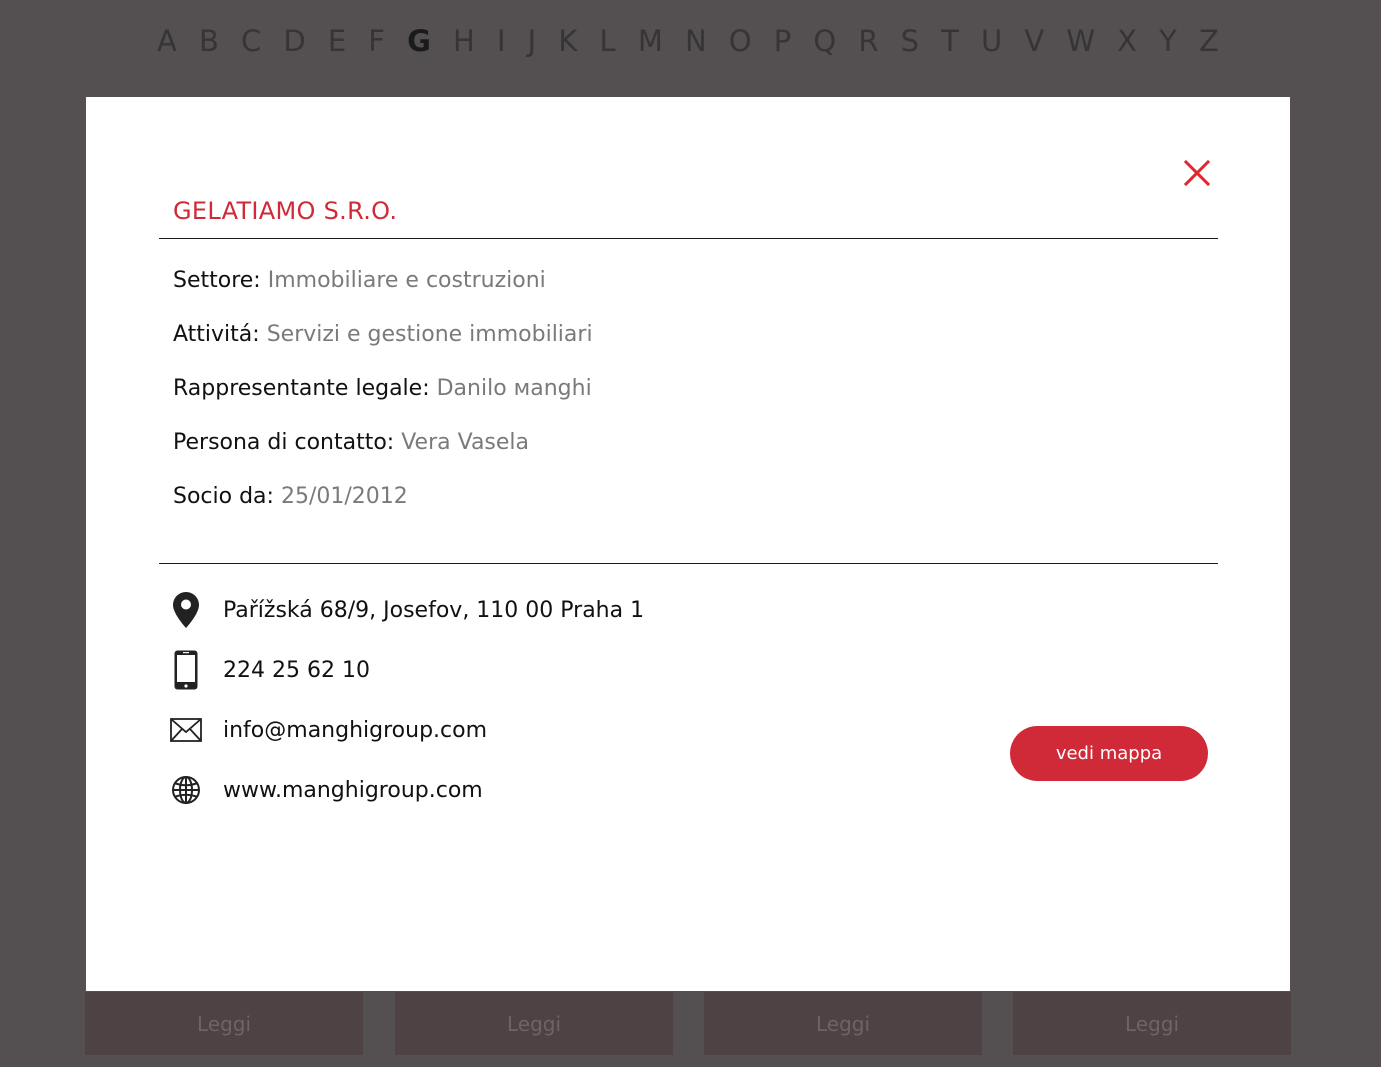  Describe the element at coordinates (465, 442) in the screenshot. I see `contact-person-value: Vera Vasela` at that location.